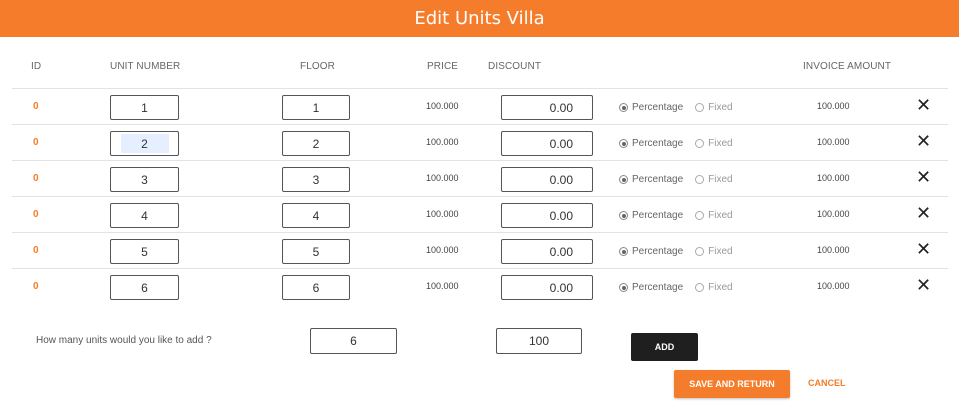 The width and height of the screenshot is (959, 413). I want to click on floor-input: 3, so click(316, 179).